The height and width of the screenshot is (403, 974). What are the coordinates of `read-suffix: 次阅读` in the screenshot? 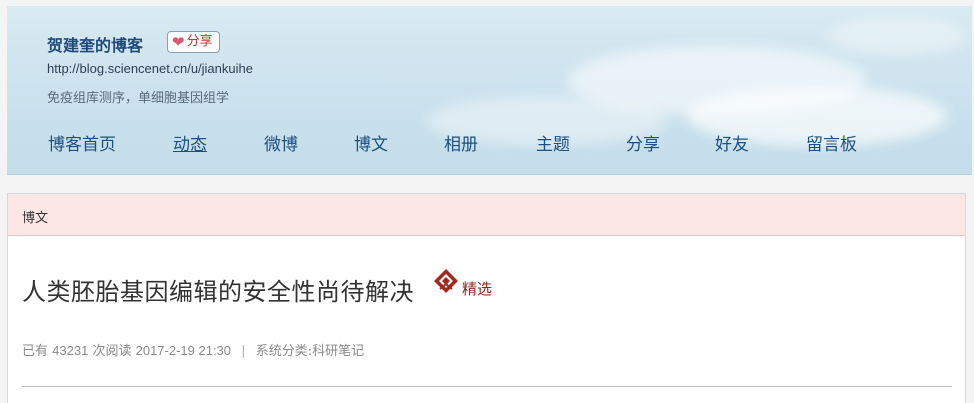 It's located at (112, 351).